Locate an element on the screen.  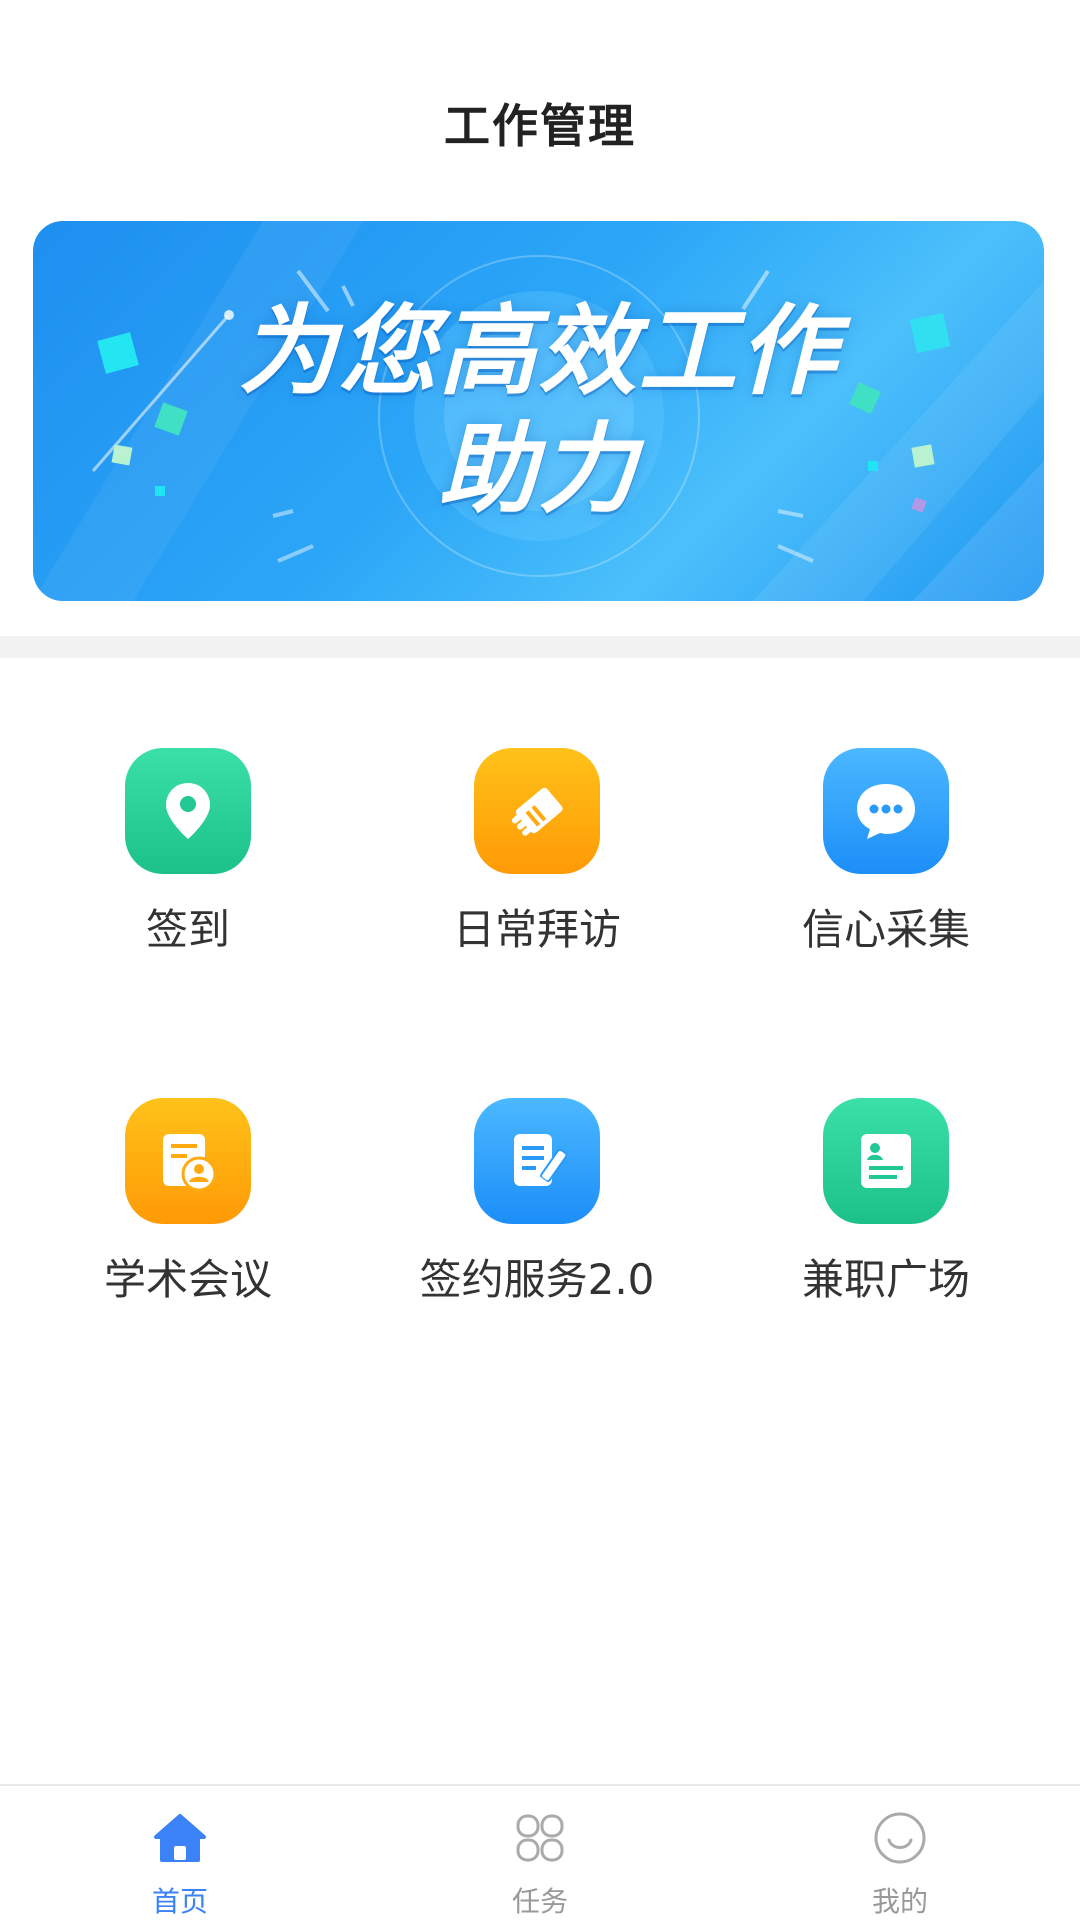
section-divider is located at coordinates (540, 647).